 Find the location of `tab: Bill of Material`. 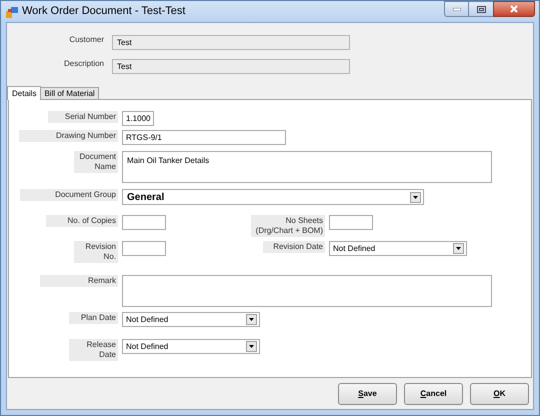

tab: Bill of Material is located at coordinates (70, 93).